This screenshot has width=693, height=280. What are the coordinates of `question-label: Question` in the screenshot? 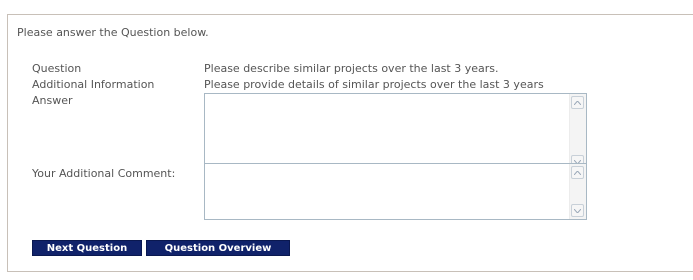 It's located at (57, 68).